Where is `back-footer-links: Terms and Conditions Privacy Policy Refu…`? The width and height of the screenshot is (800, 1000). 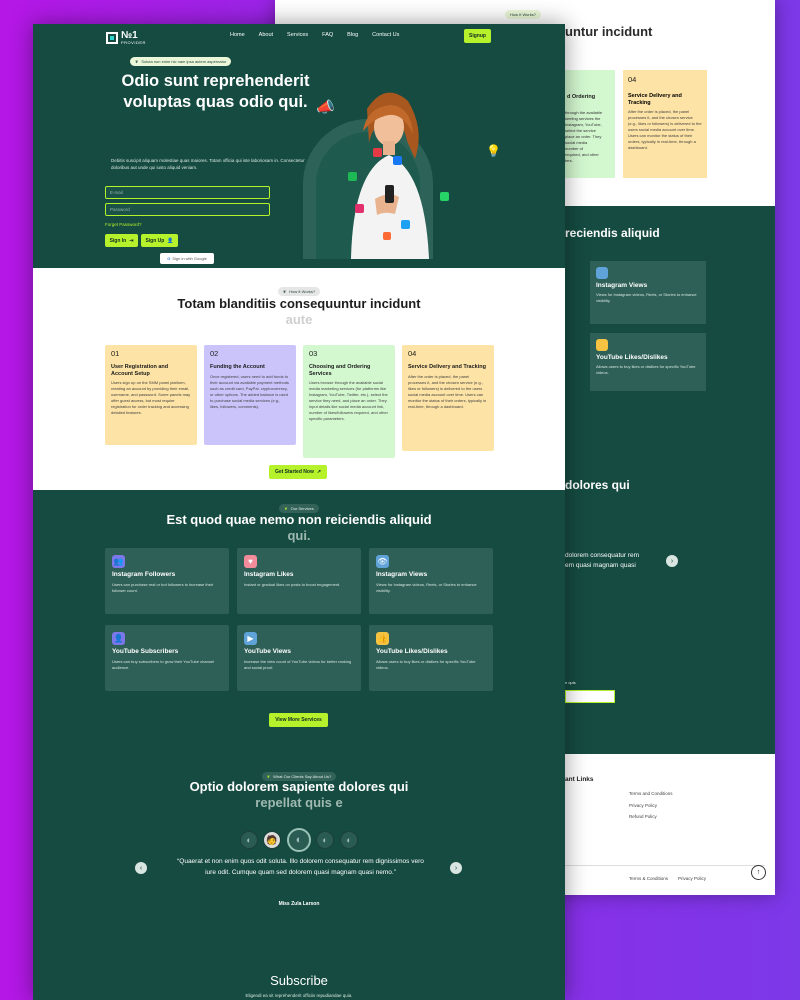 back-footer-links: Terms and Conditions Privacy Policy Refu… is located at coordinates (651, 805).